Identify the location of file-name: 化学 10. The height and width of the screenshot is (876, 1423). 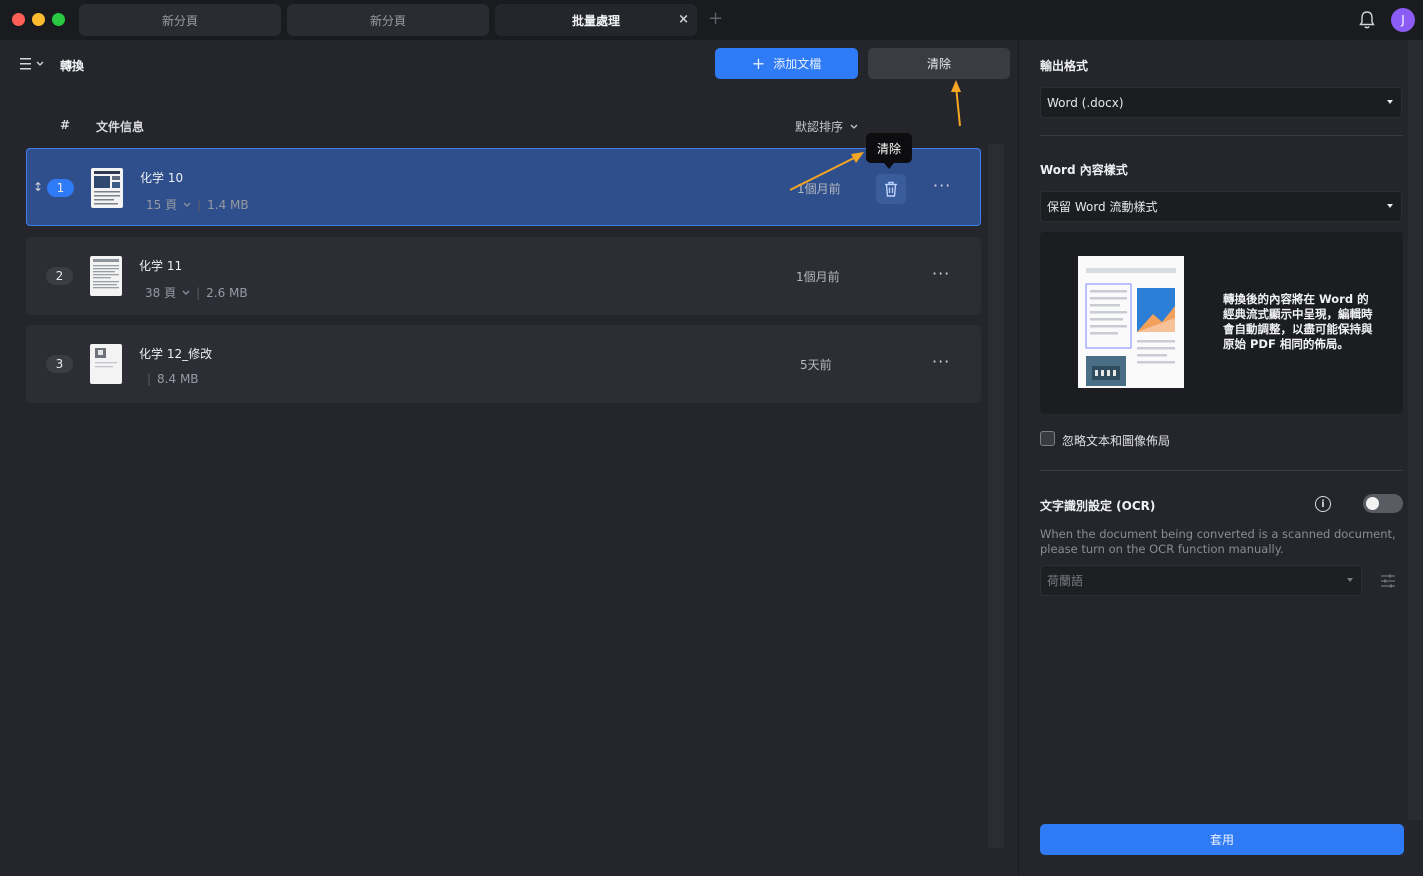
(162, 178).